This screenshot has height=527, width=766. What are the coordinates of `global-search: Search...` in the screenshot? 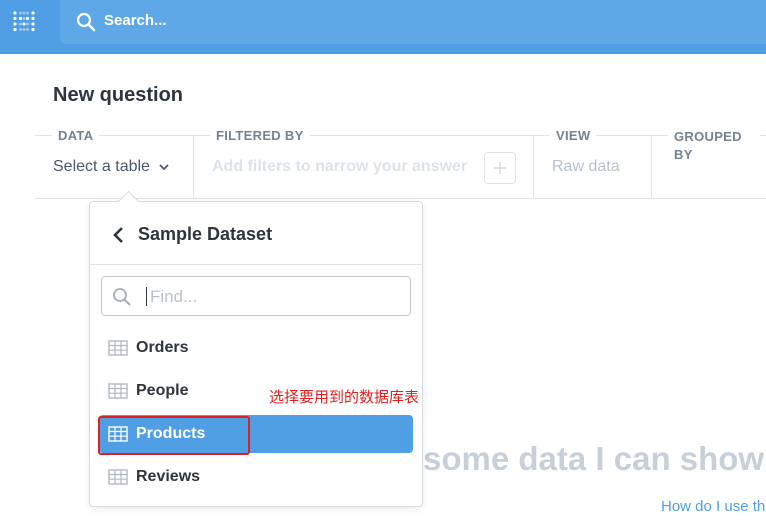 It's located at (413, 22).